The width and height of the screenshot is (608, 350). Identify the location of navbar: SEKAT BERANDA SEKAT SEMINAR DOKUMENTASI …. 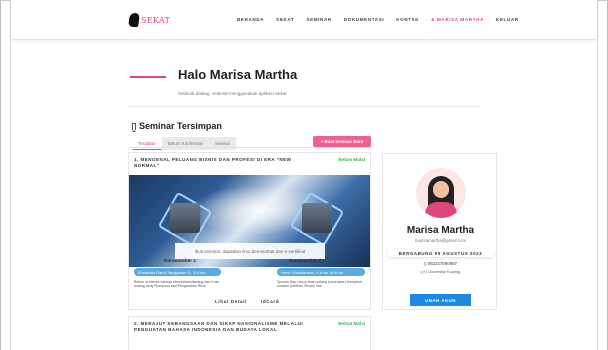
(304, 20).